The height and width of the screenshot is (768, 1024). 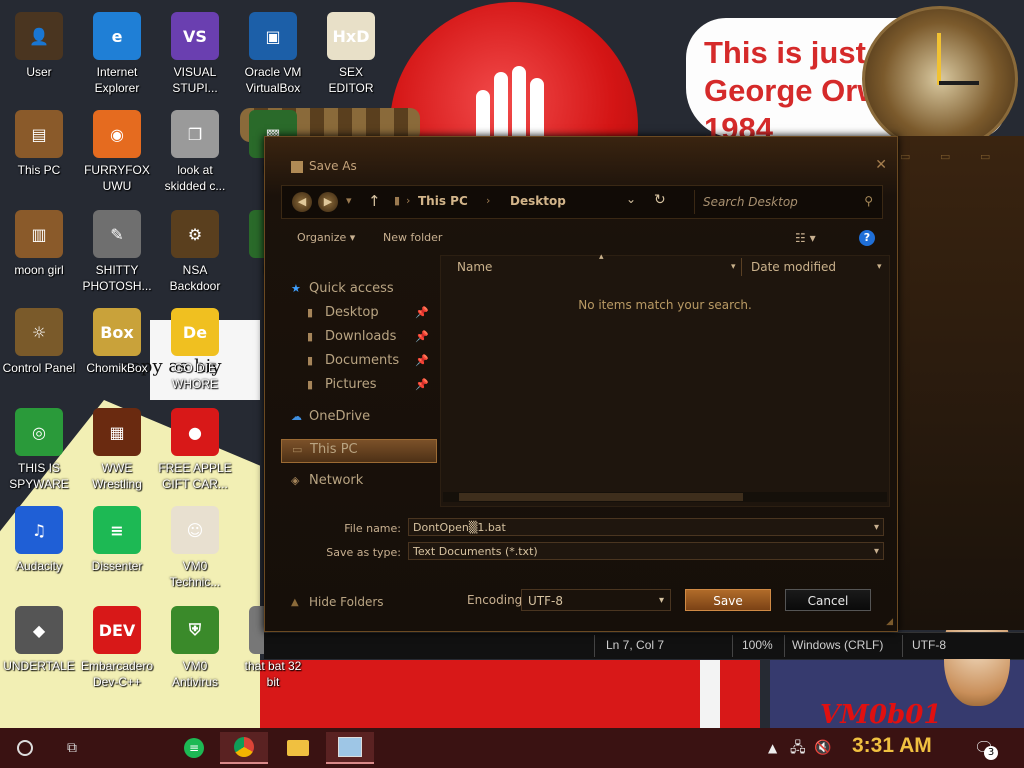 I want to click on taskbar-clock: 3:31 AM, so click(x=892, y=746).